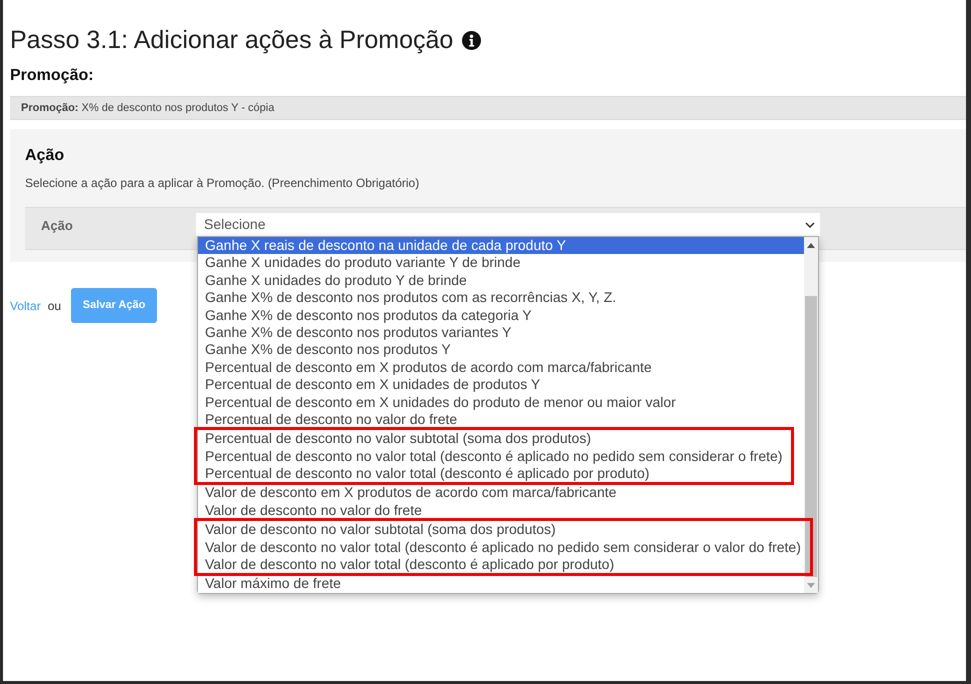 The height and width of the screenshot is (684, 971). I want to click on chevron-down-icon, so click(810, 225).